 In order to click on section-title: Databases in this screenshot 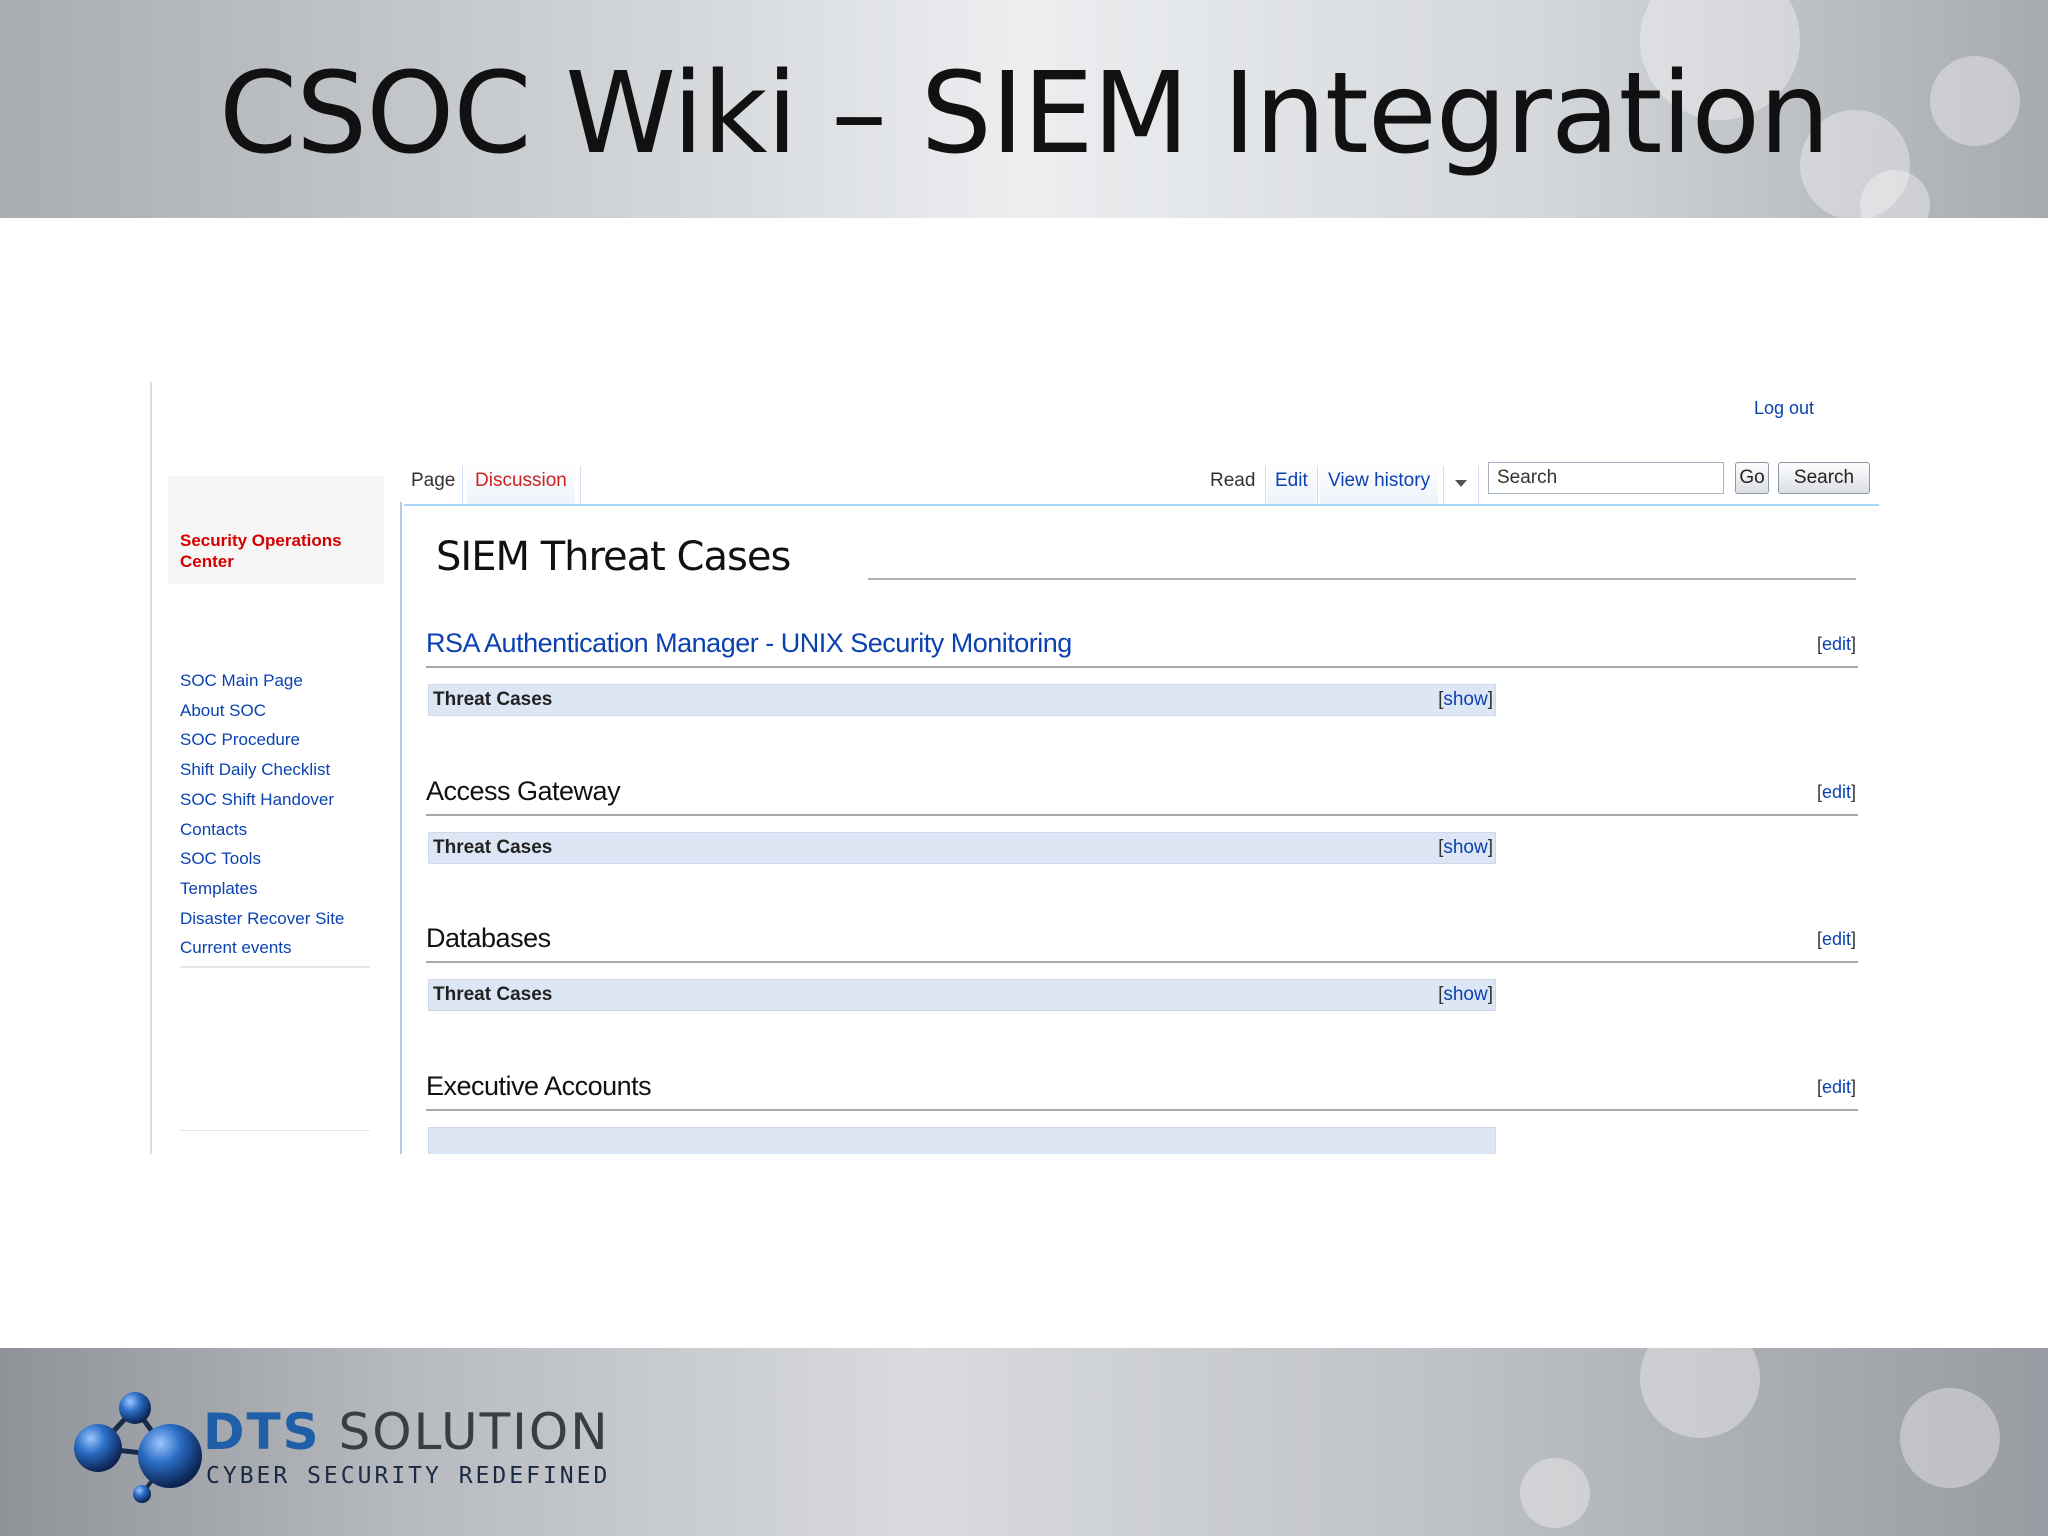, I will do `click(488, 938)`.